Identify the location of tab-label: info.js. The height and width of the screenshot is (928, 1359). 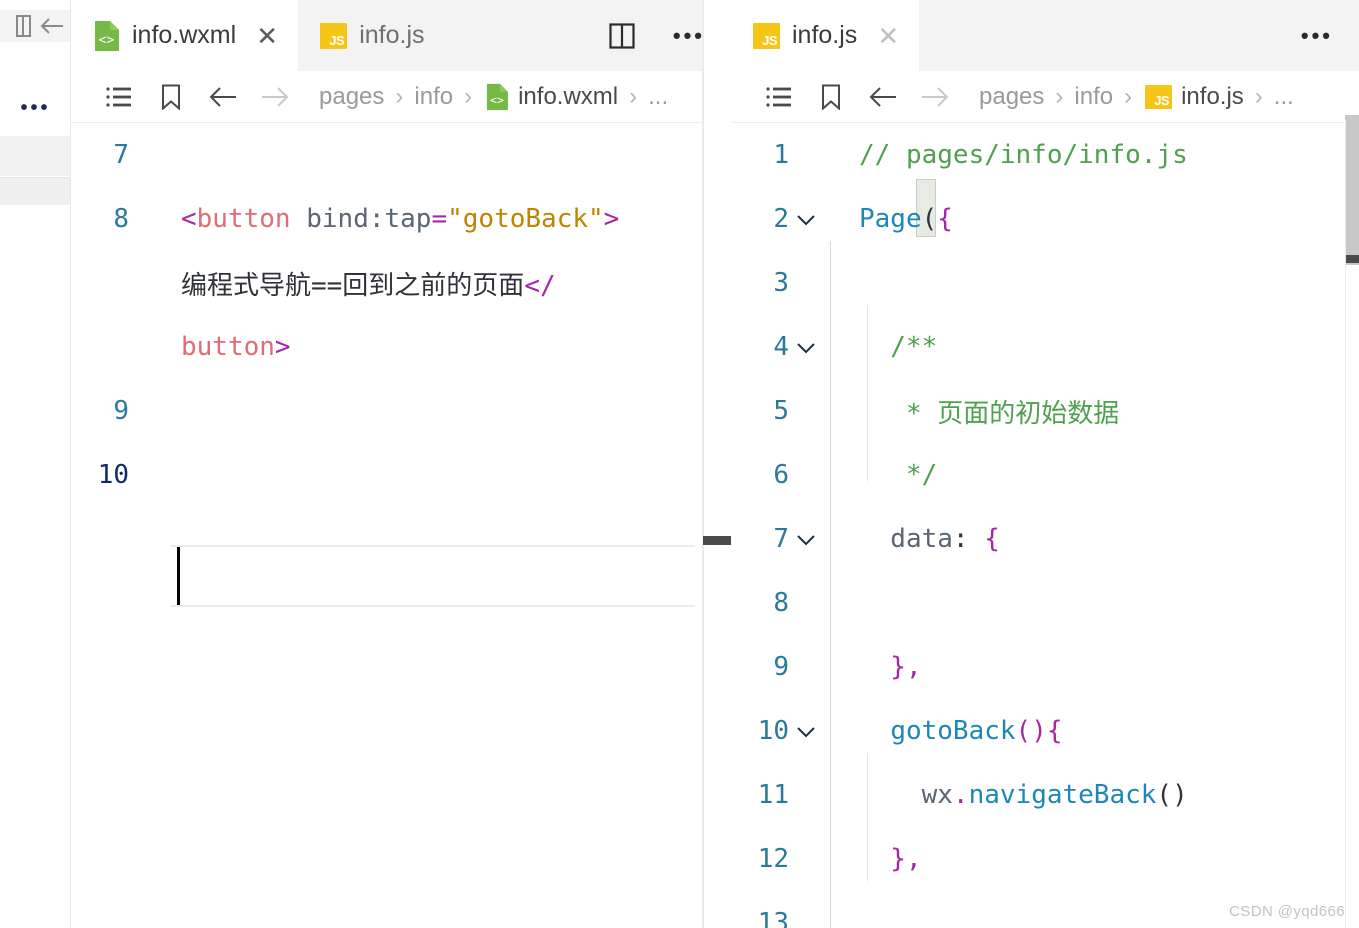
(825, 35).